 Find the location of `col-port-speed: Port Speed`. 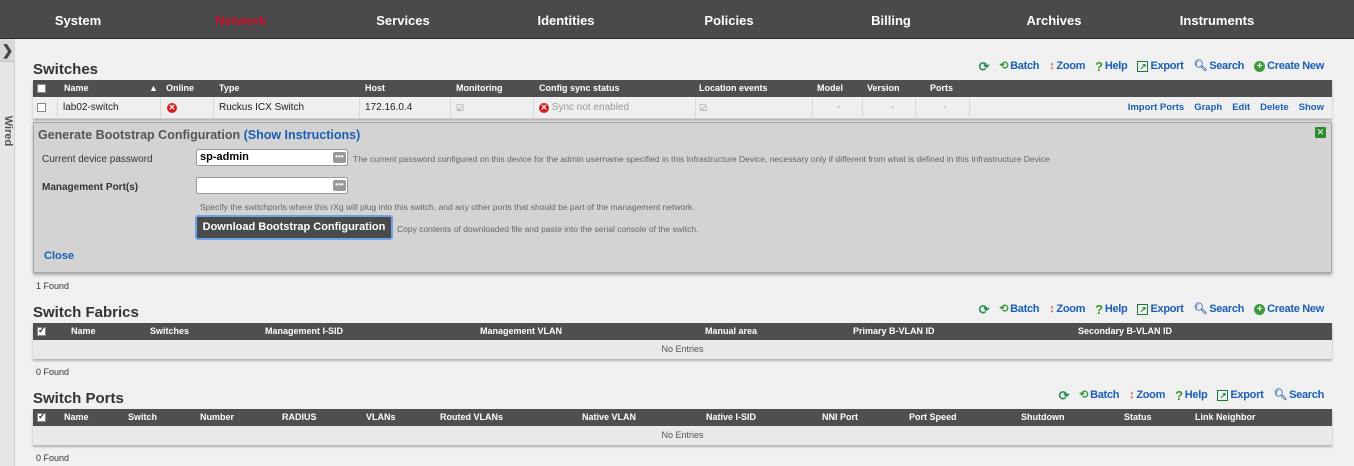

col-port-speed: Port Speed is located at coordinates (933, 417).